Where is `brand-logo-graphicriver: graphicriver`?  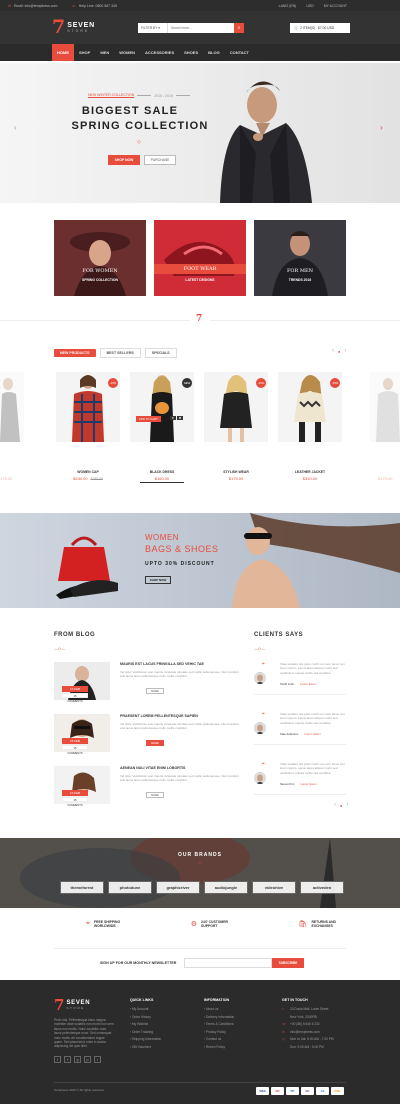 brand-logo-graphicriver: graphicriver is located at coordinates (178, 887).